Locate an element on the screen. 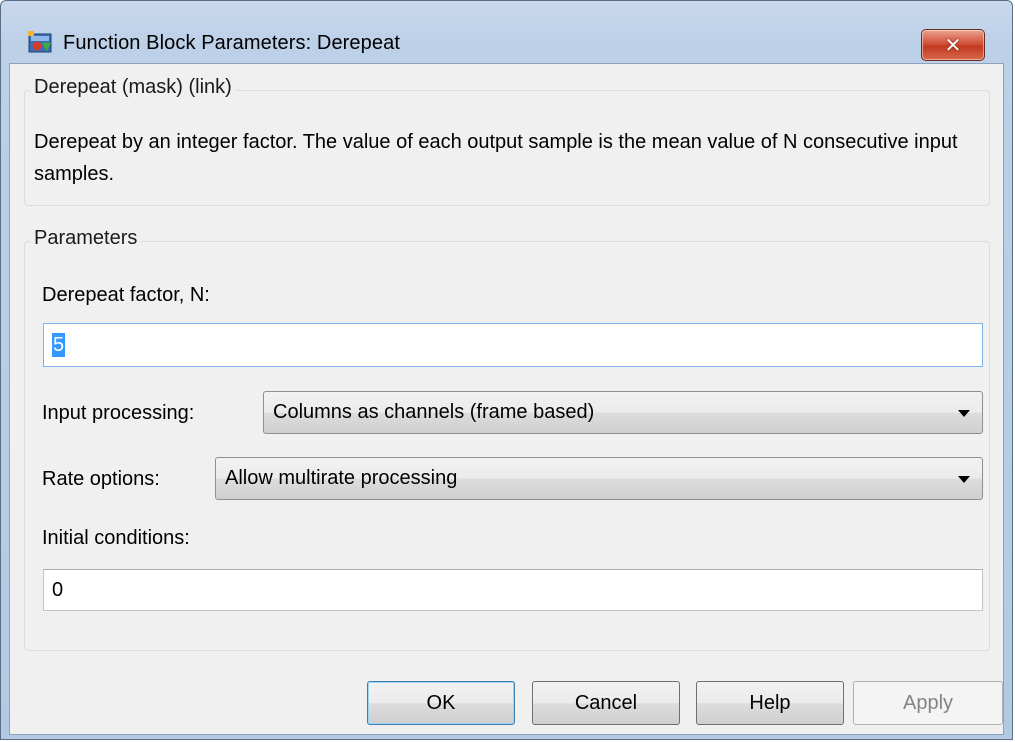 The height and width of the screenshot is (742, 1015). initial-conditions-value: 0 is located at coordinates (58, 589).